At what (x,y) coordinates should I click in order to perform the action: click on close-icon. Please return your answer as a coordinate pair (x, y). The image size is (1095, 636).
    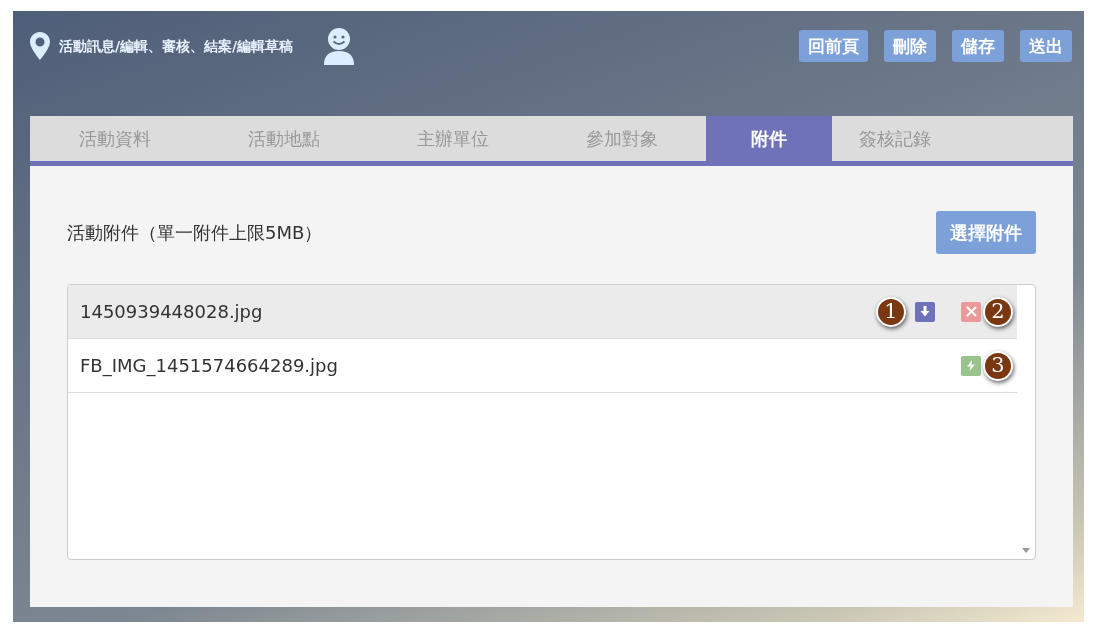
    Looking at the image, I should click on (971, 311).